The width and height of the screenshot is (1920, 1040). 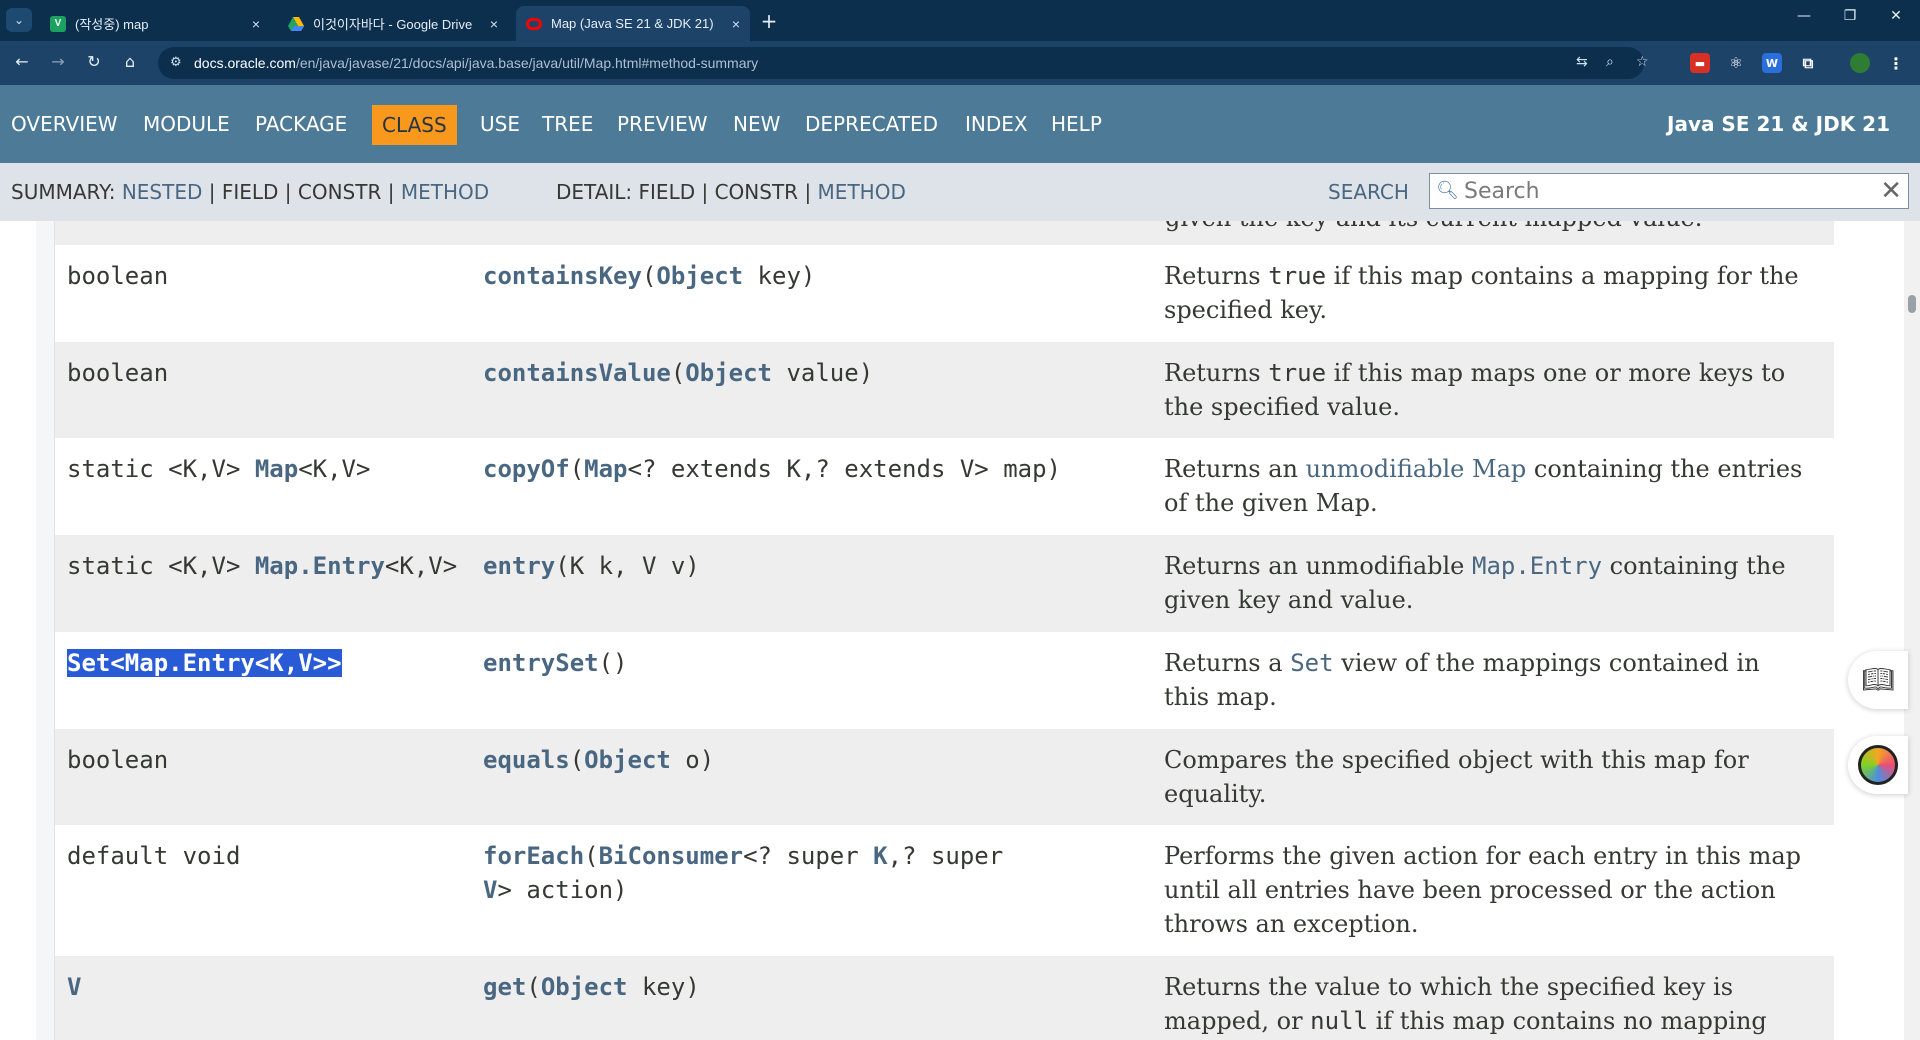 I want to click on method-modifier: static <K,V> Map.Entry<K,V>, so click(x=262, y=566).